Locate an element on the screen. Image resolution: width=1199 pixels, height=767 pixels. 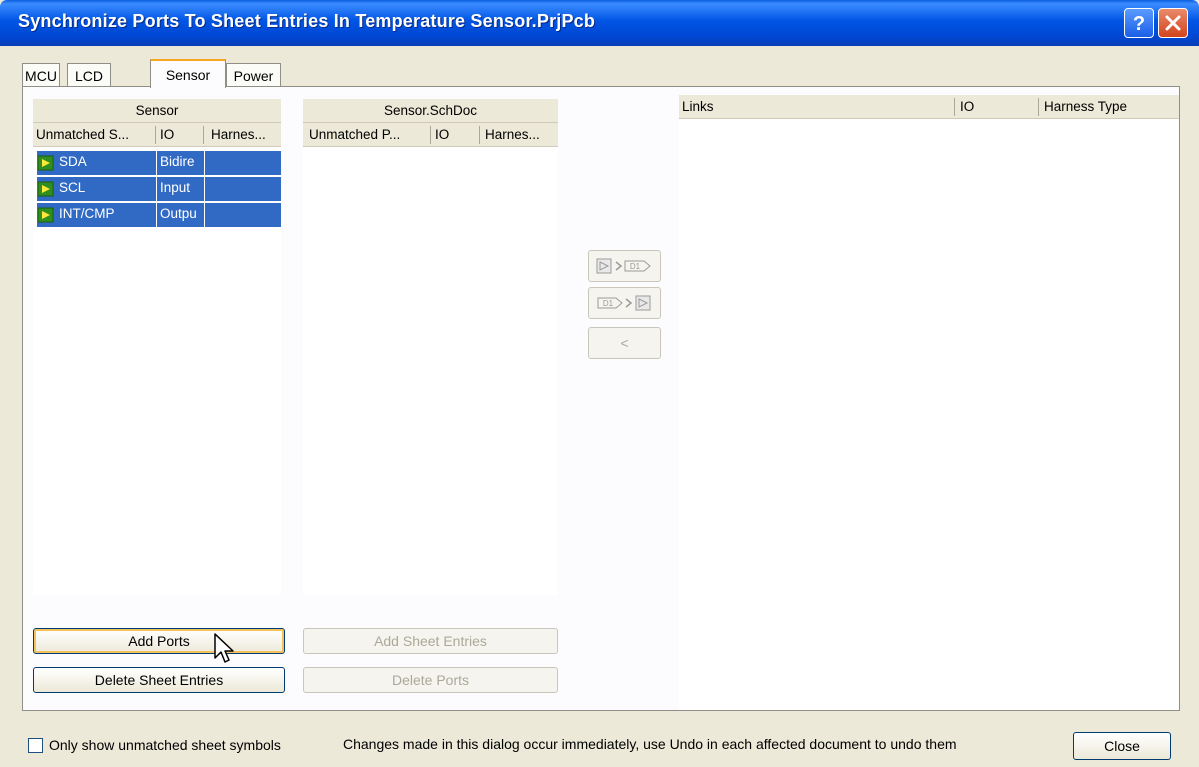
tab-mcu: MCU is located at coordinates (41, 75).